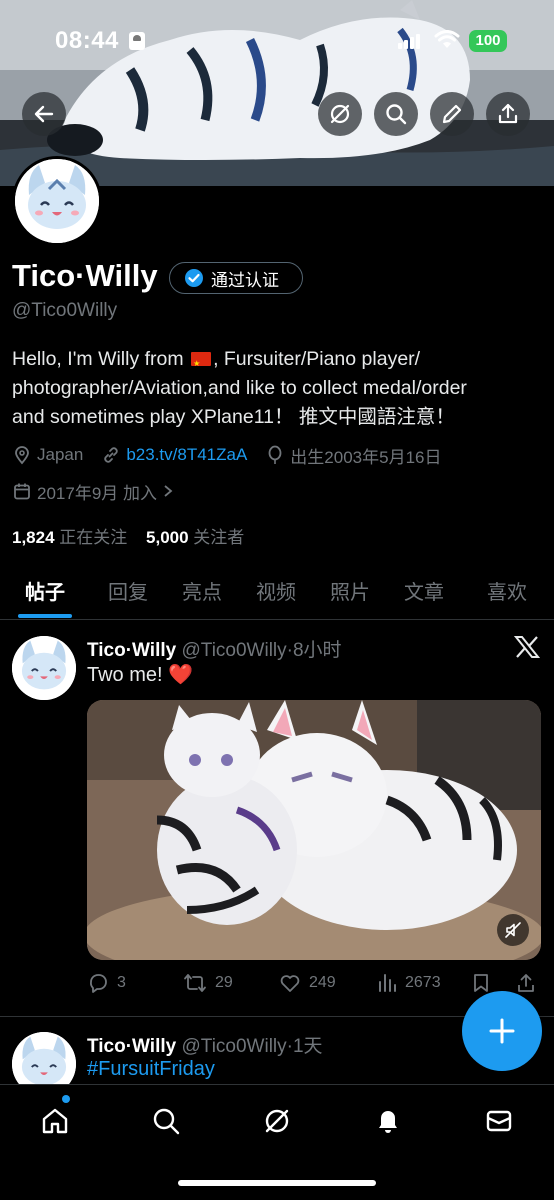  I want to click on compose-post-button, so click(502, 1031).